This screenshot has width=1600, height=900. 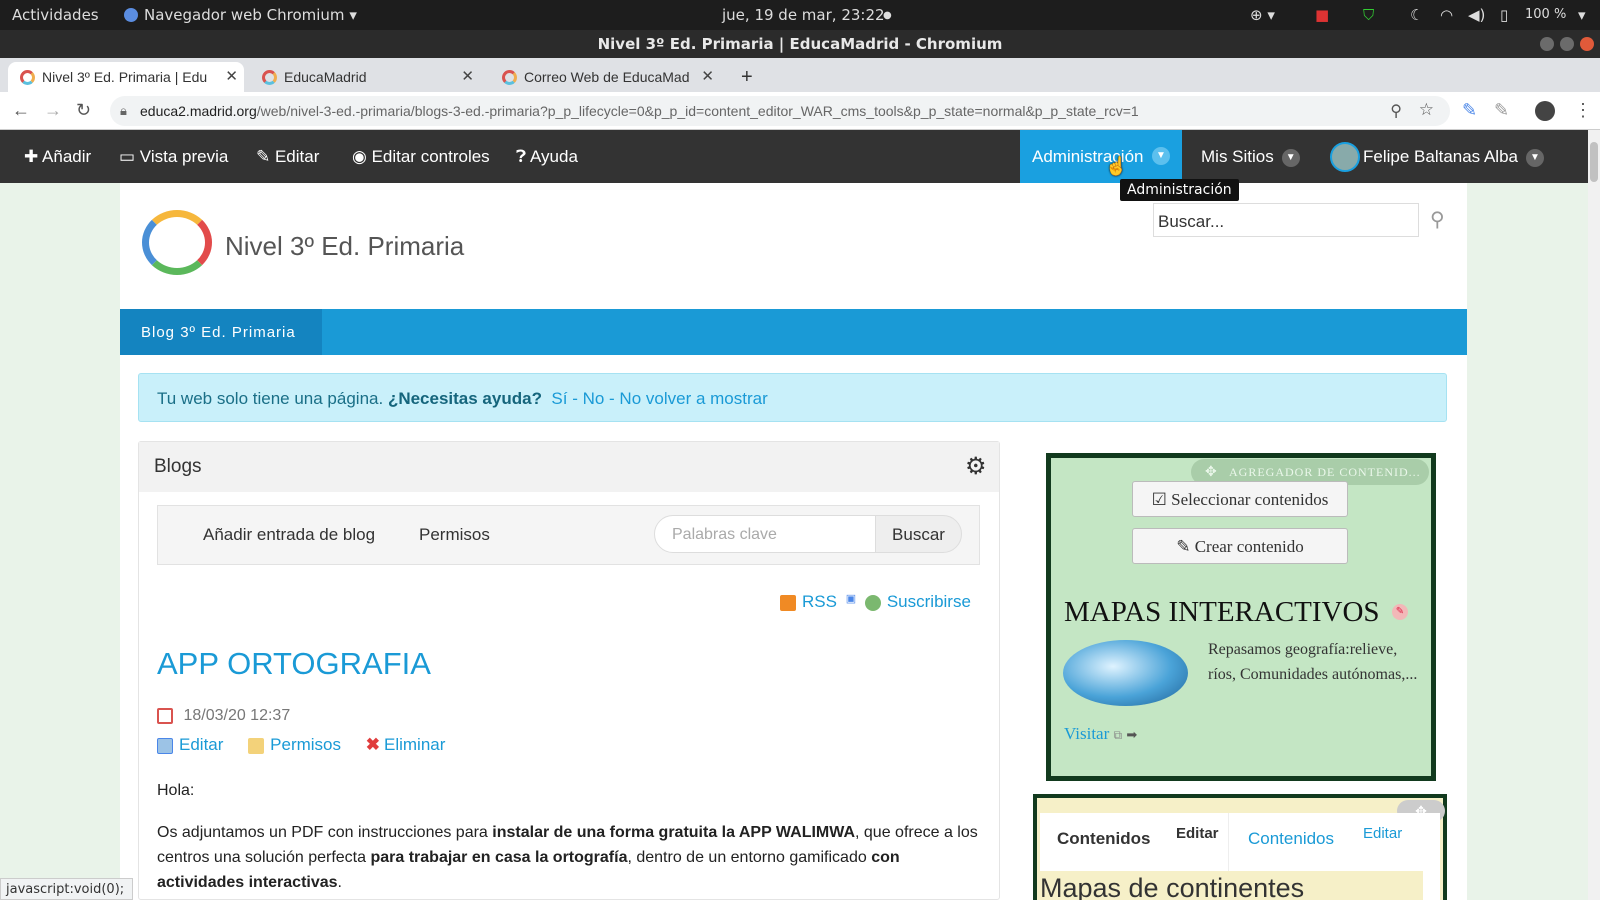 I want to click on add-blog-entry-button: Añadir entrada de blog, so click(x=289, y=535).